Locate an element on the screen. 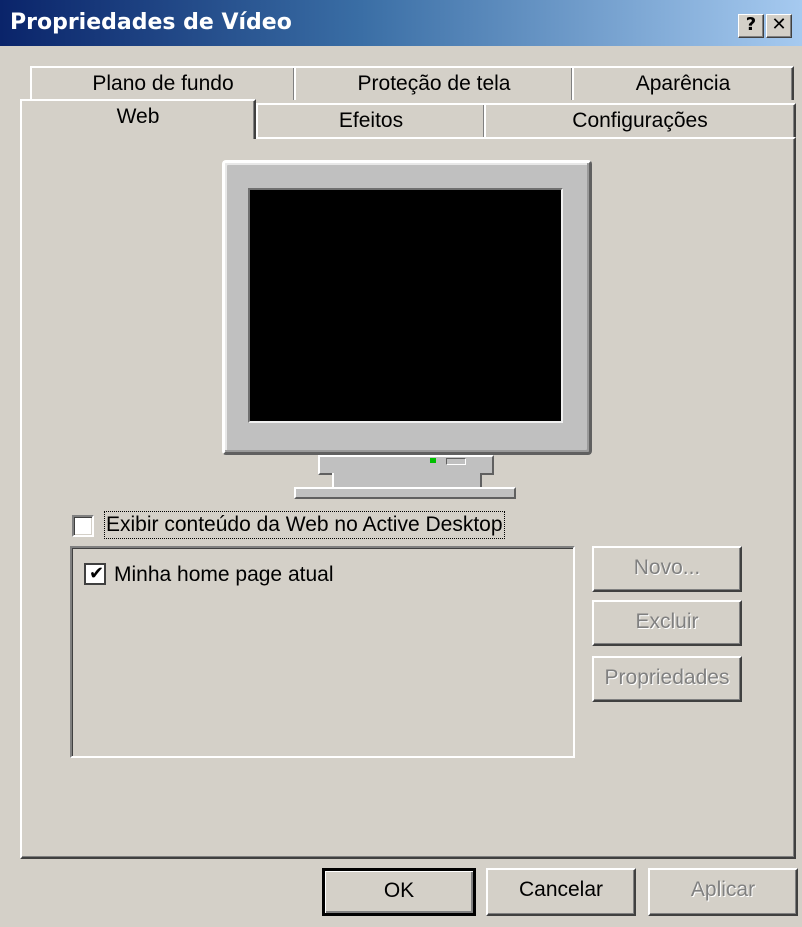  ok-button: OK is located at coordinates (399, 892).